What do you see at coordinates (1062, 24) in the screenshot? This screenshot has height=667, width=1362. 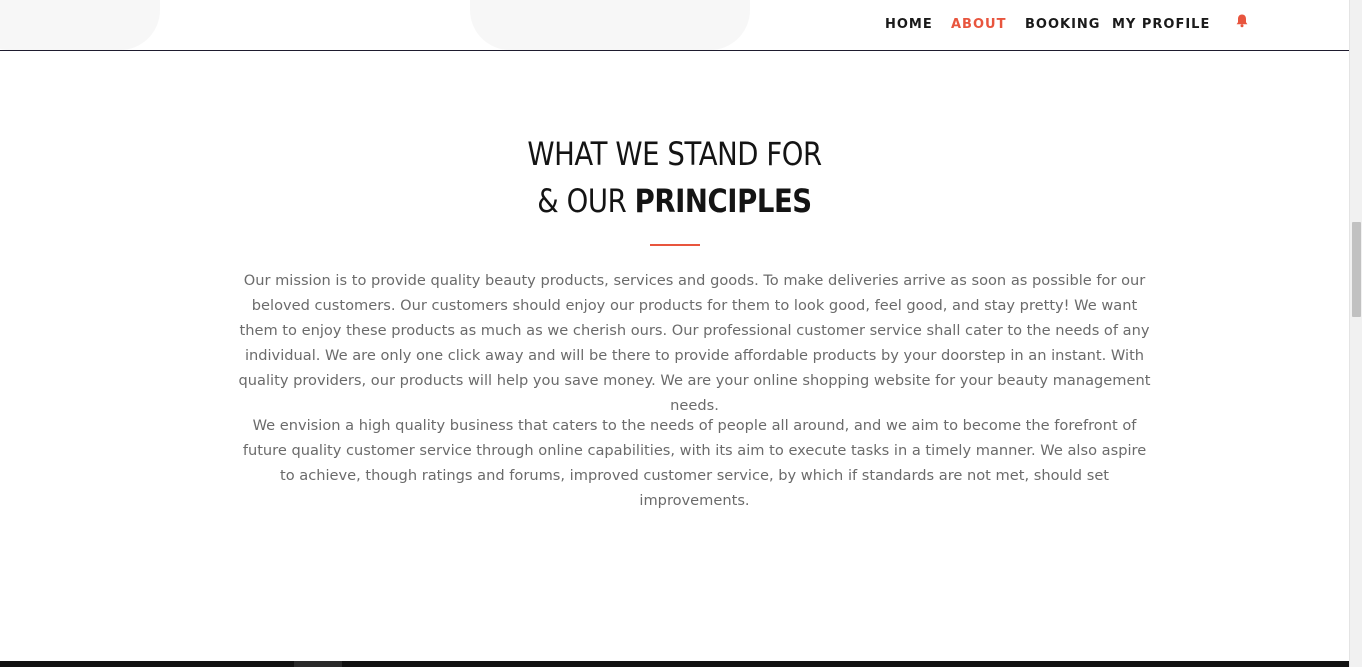 I see `nav-booking: BOOKING` at bounding box center [1062, 24].